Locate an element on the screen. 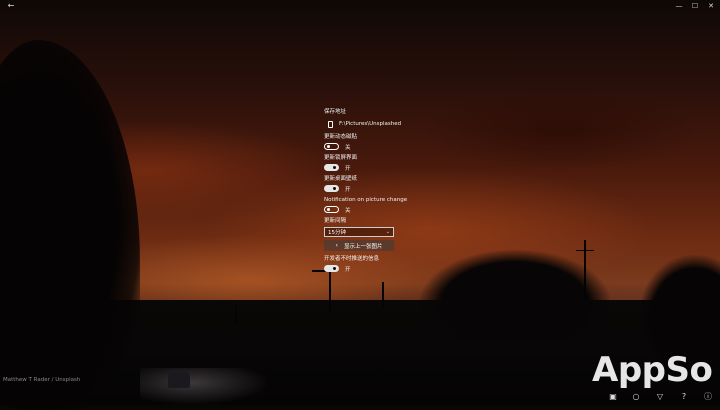 The height and width of the screenshot is (410, 720). previous-picture-button: ‹ 显示上一张图片 is located at coordinates (359, 245).